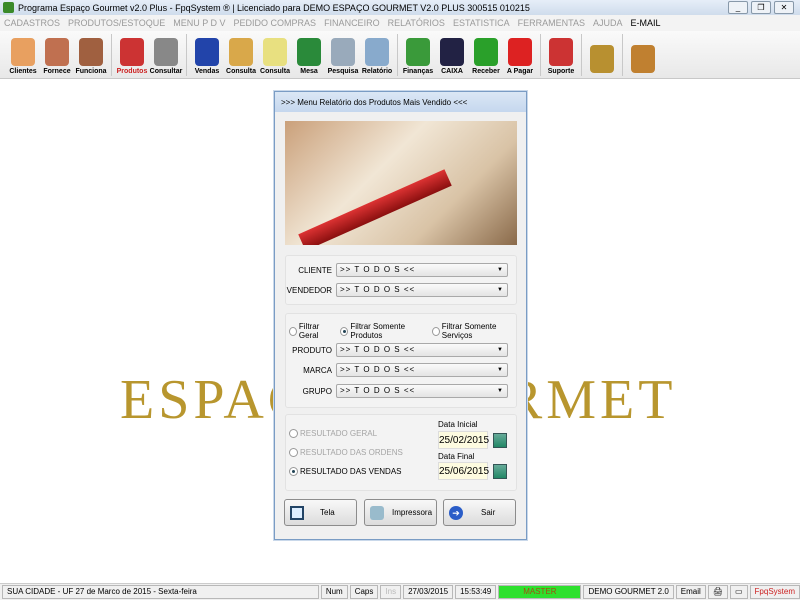 This screenshot has height=600, width=800. Describe the element at coordinates (352, 23) in the screenshot. I see `menu-item: FINANCEIRO` at that location.